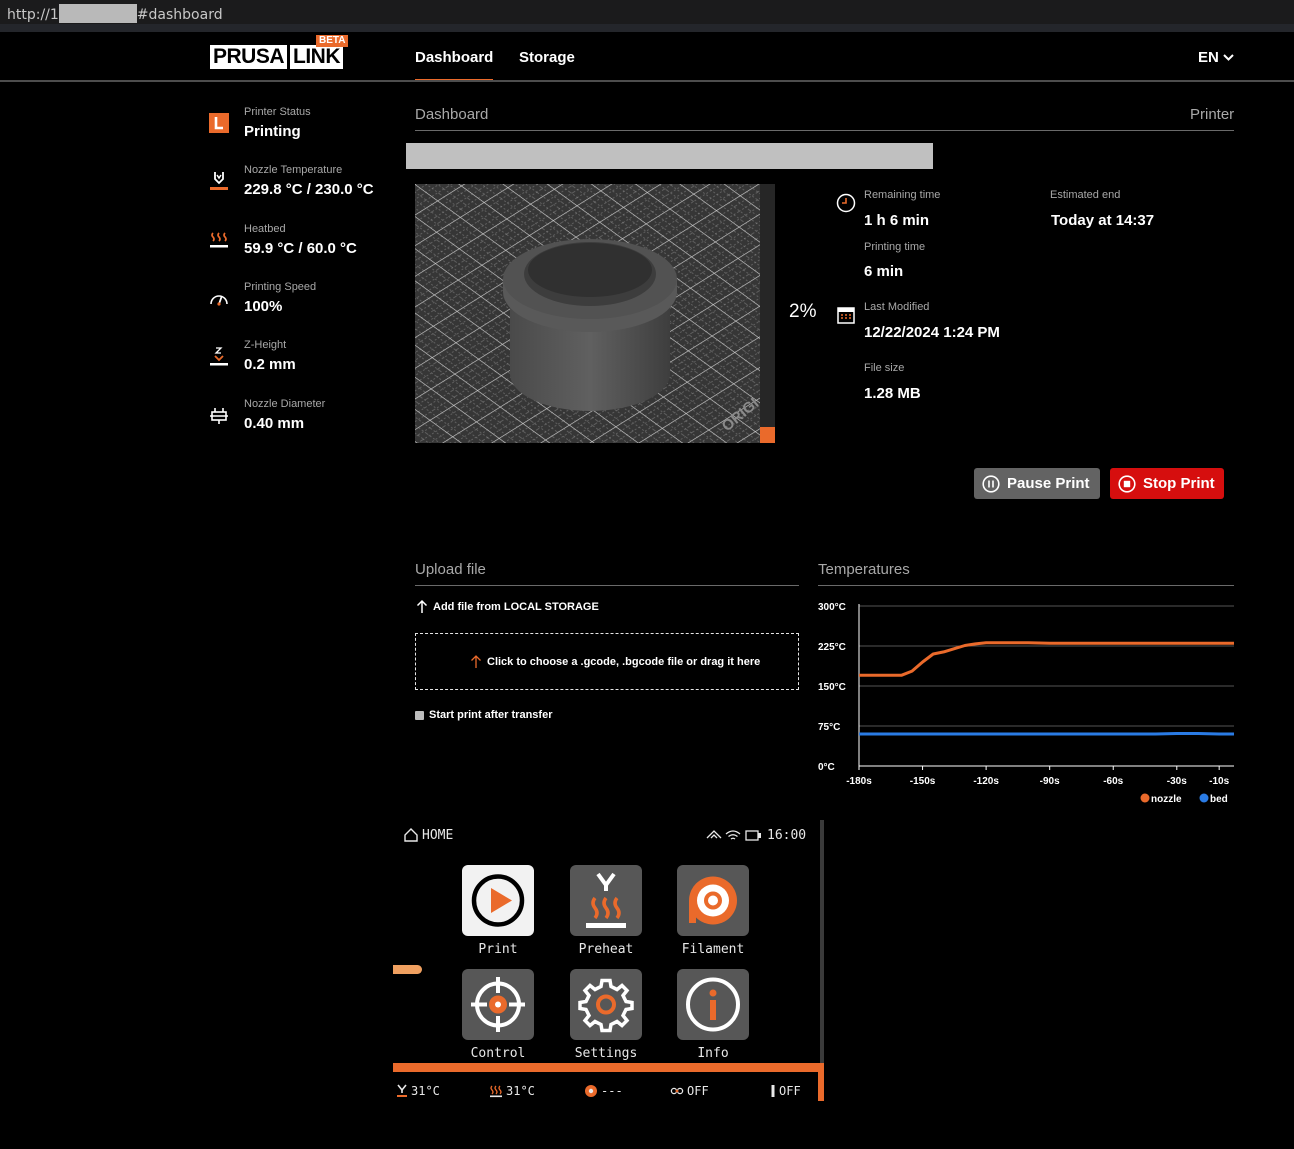 The image size is (1294, 1149). I want to click on lcd-tile-preheat-label: Preheat, so click(606, 949).